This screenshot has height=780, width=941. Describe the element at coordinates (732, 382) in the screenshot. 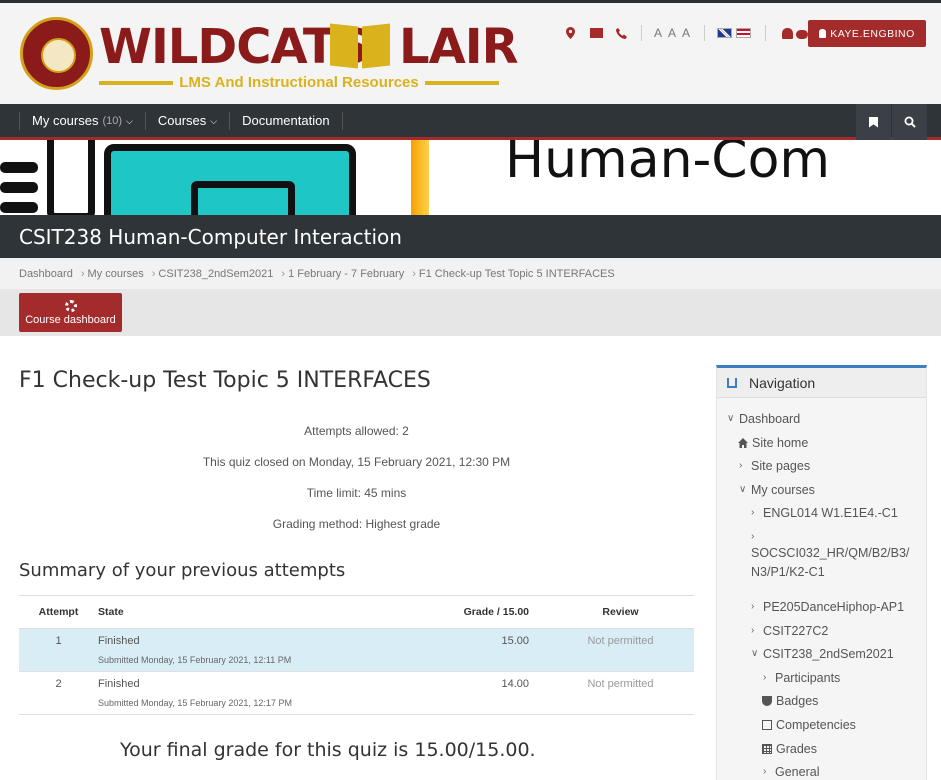

I see `sitemap-icon` at that location.